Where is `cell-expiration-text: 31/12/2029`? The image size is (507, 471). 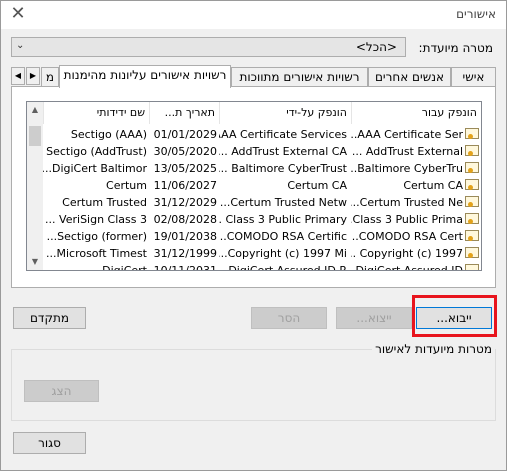 cell-expiration-text: 31/12/2029 is located at coordinates (185, 202).